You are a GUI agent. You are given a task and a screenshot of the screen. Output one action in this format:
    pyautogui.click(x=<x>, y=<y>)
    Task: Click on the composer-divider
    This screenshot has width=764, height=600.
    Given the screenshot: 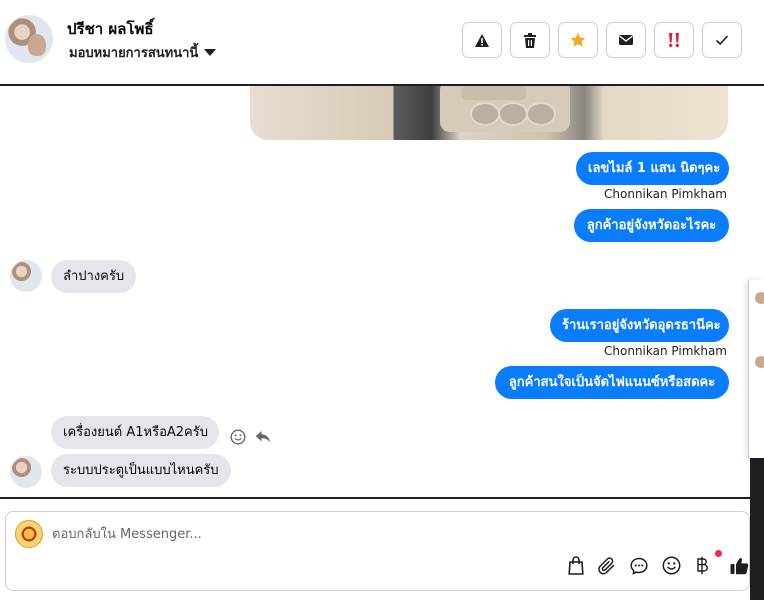 What is the action you would take?
    pyautogui.click(x=375, y=498)
    